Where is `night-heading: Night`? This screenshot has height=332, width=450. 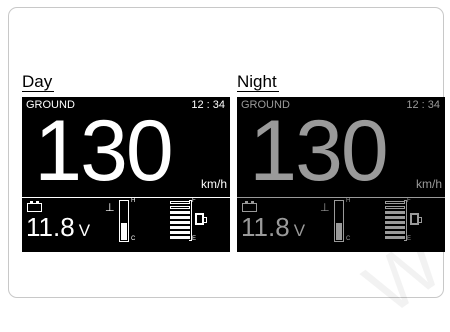 night-heading: Night is located at coordinates (258, 82).